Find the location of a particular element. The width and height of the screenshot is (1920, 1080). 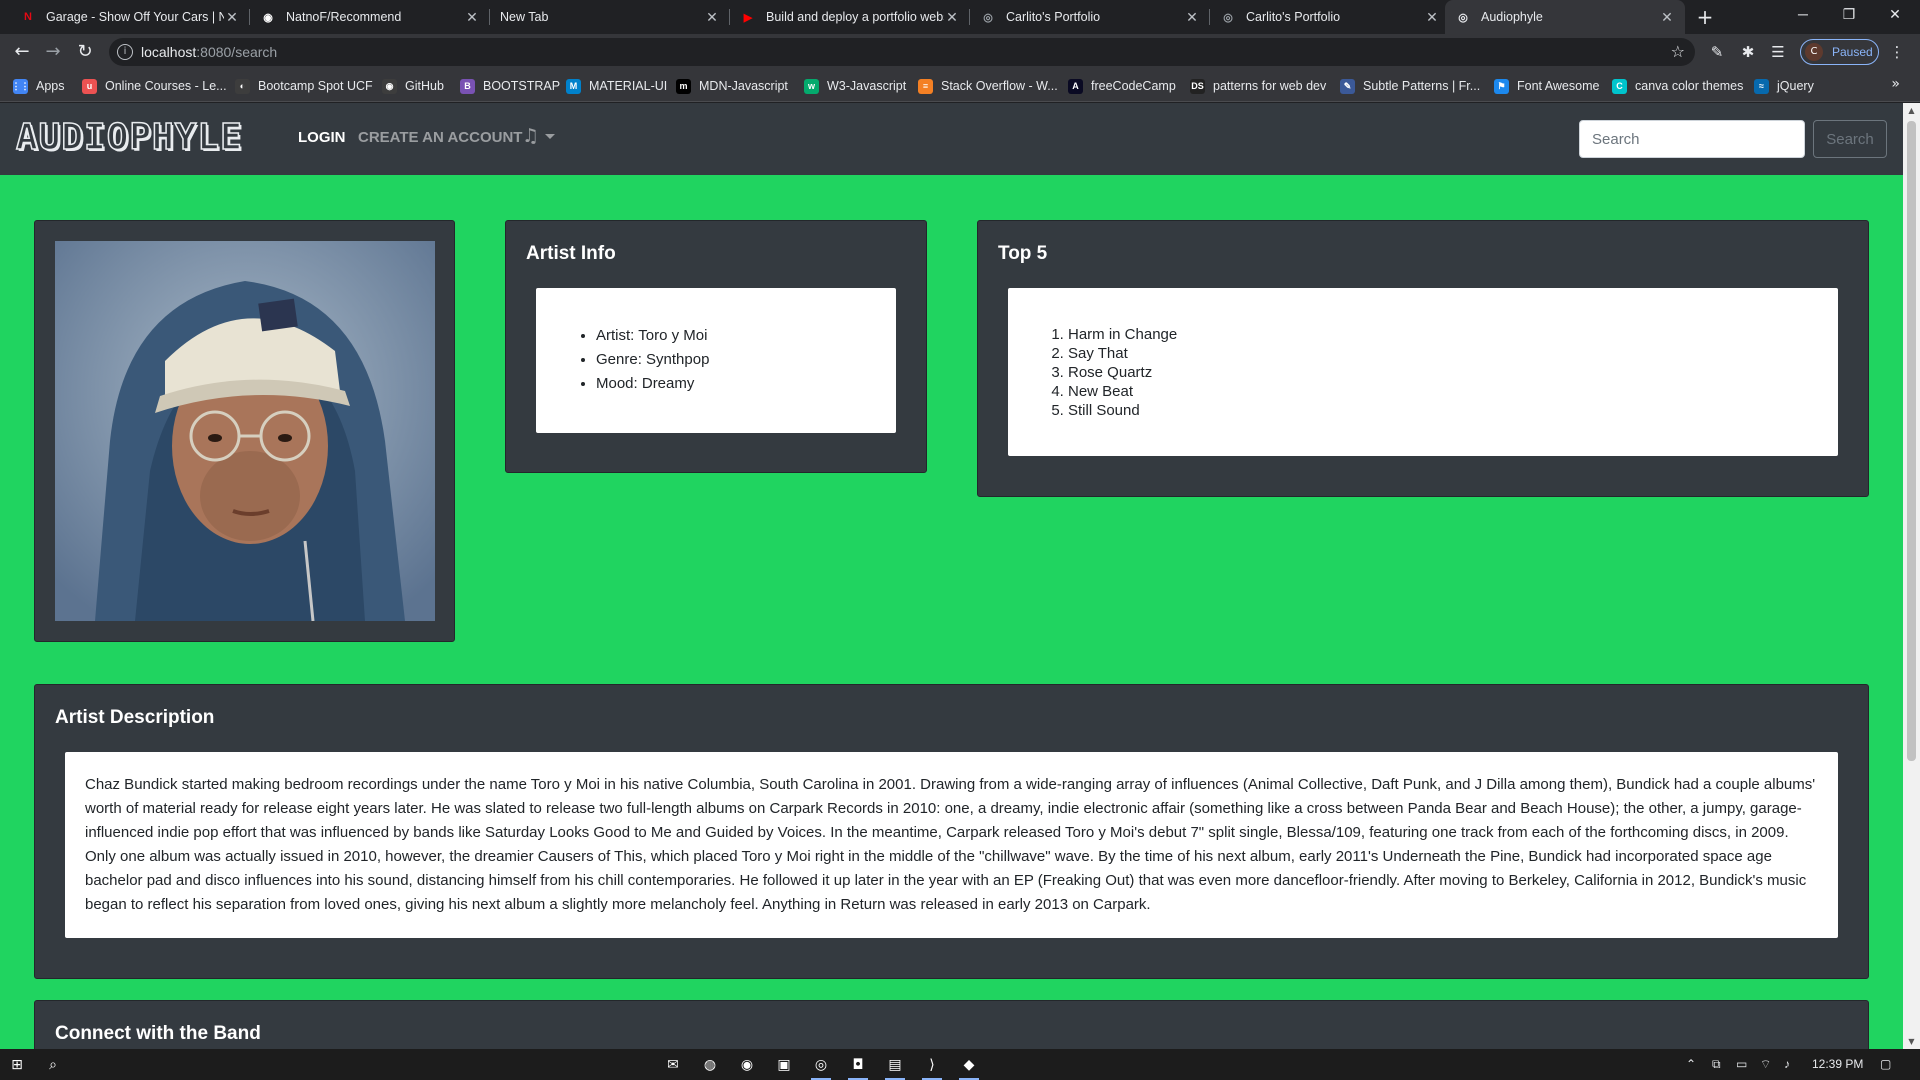

page-scrollbar: ▲ ▼ is located at coordinates (1911, 576).